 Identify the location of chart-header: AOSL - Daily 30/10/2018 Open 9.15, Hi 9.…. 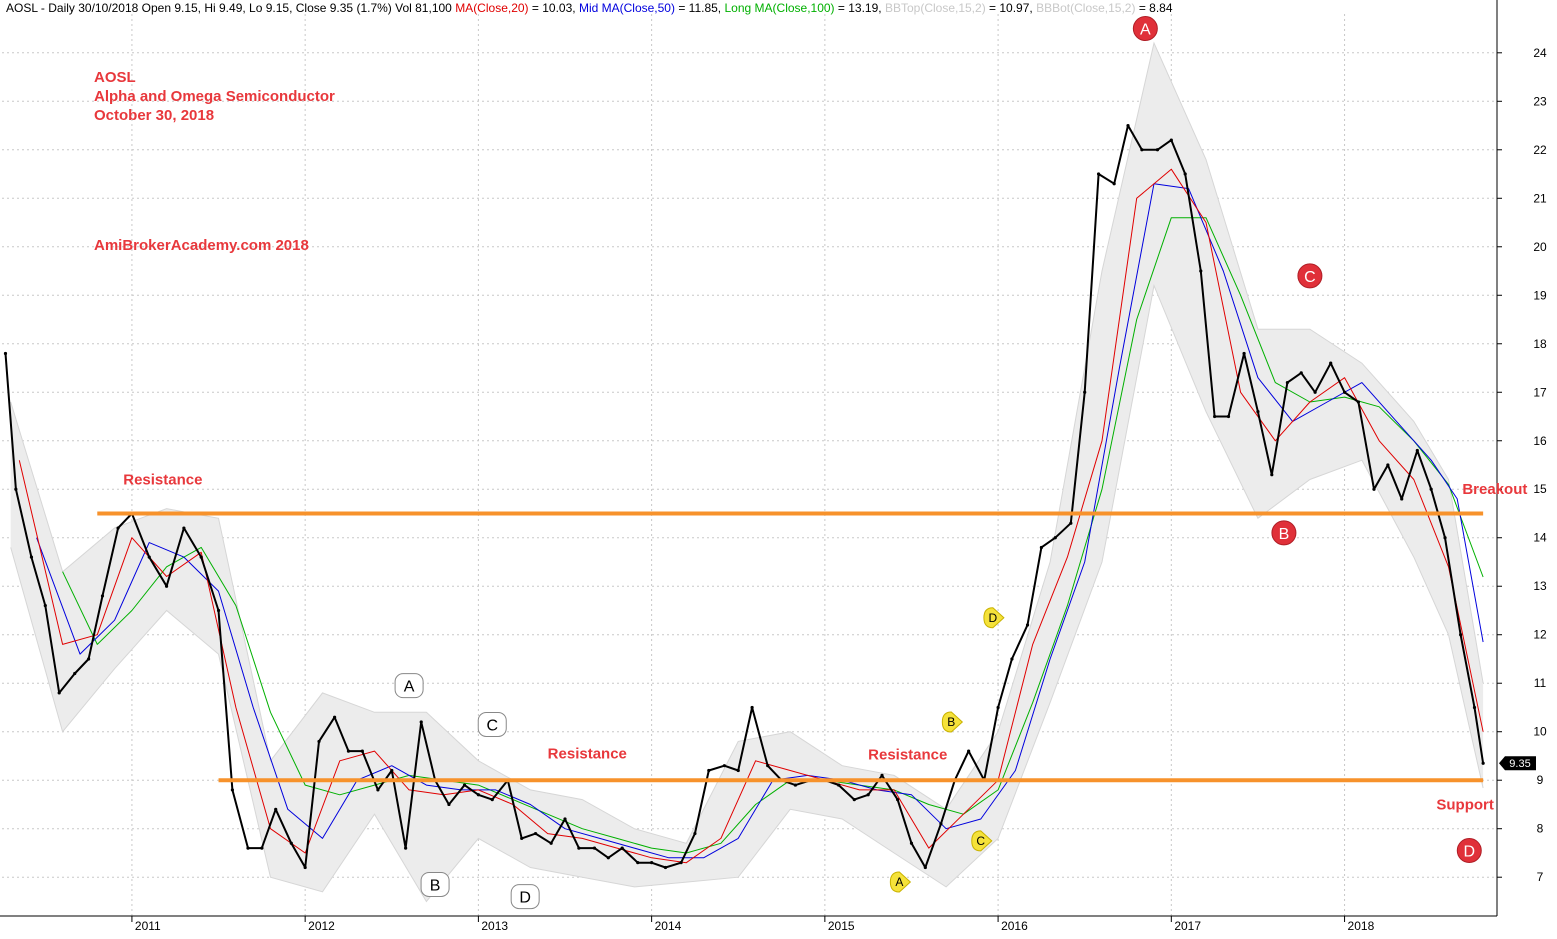
(589, 8).